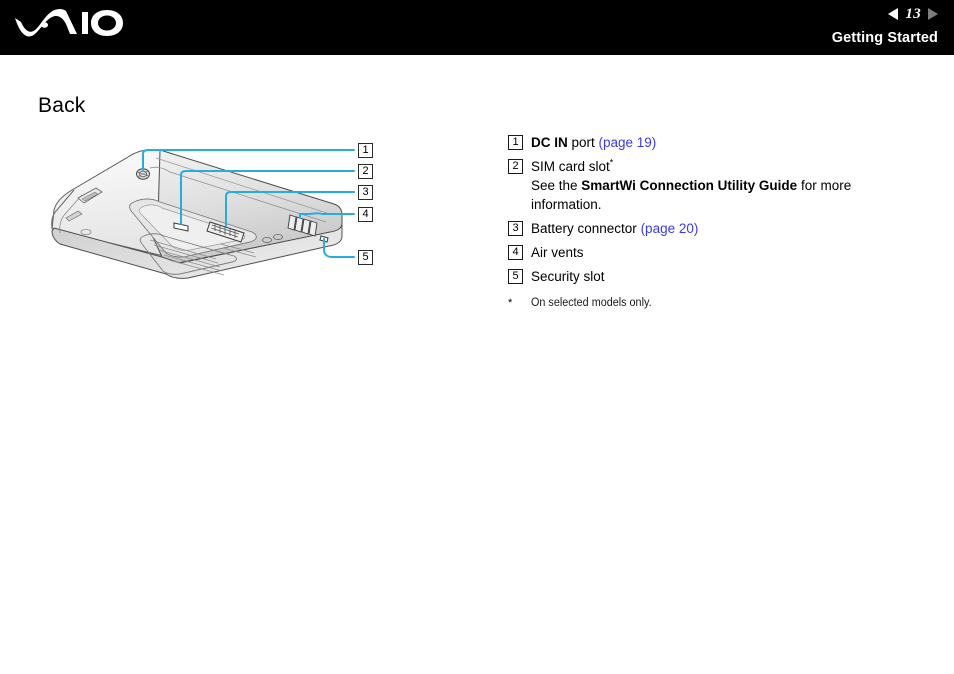  Describe the element at coordinates (933, 14) in the screenshot. I see `next-page-arrow-icon` at that location.